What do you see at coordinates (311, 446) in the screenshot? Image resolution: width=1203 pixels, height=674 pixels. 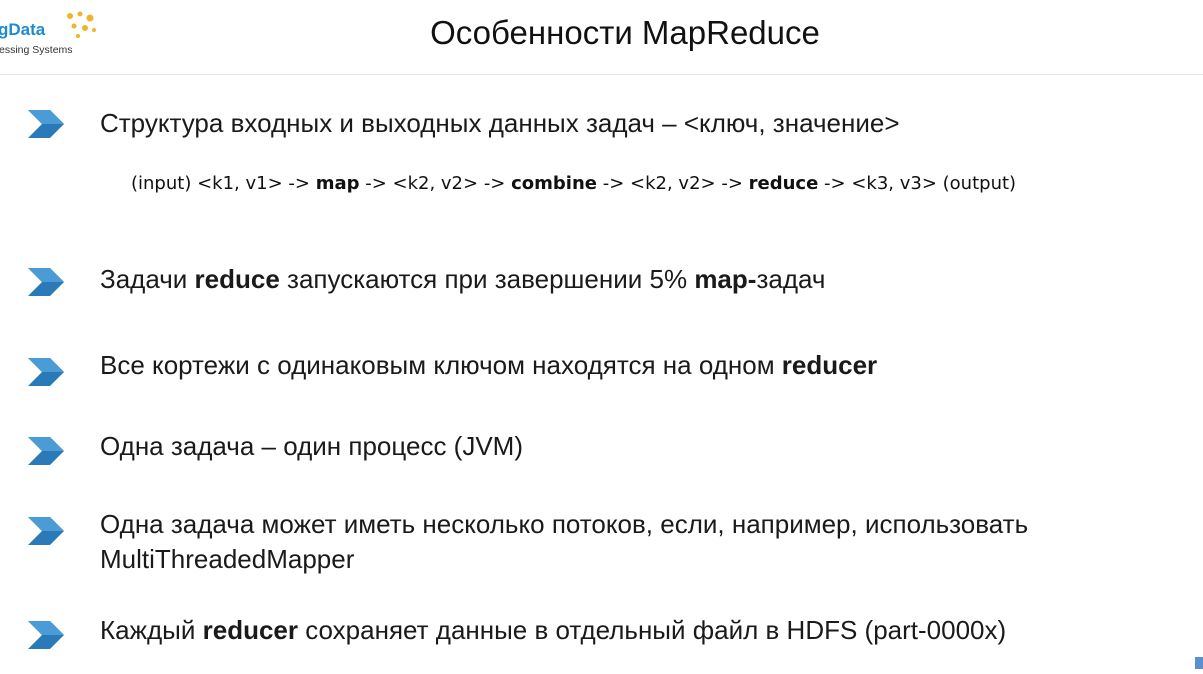 I see `bullet-4-text: Одна задача – один процесс (JVM)` at bounding box center [311, 446].